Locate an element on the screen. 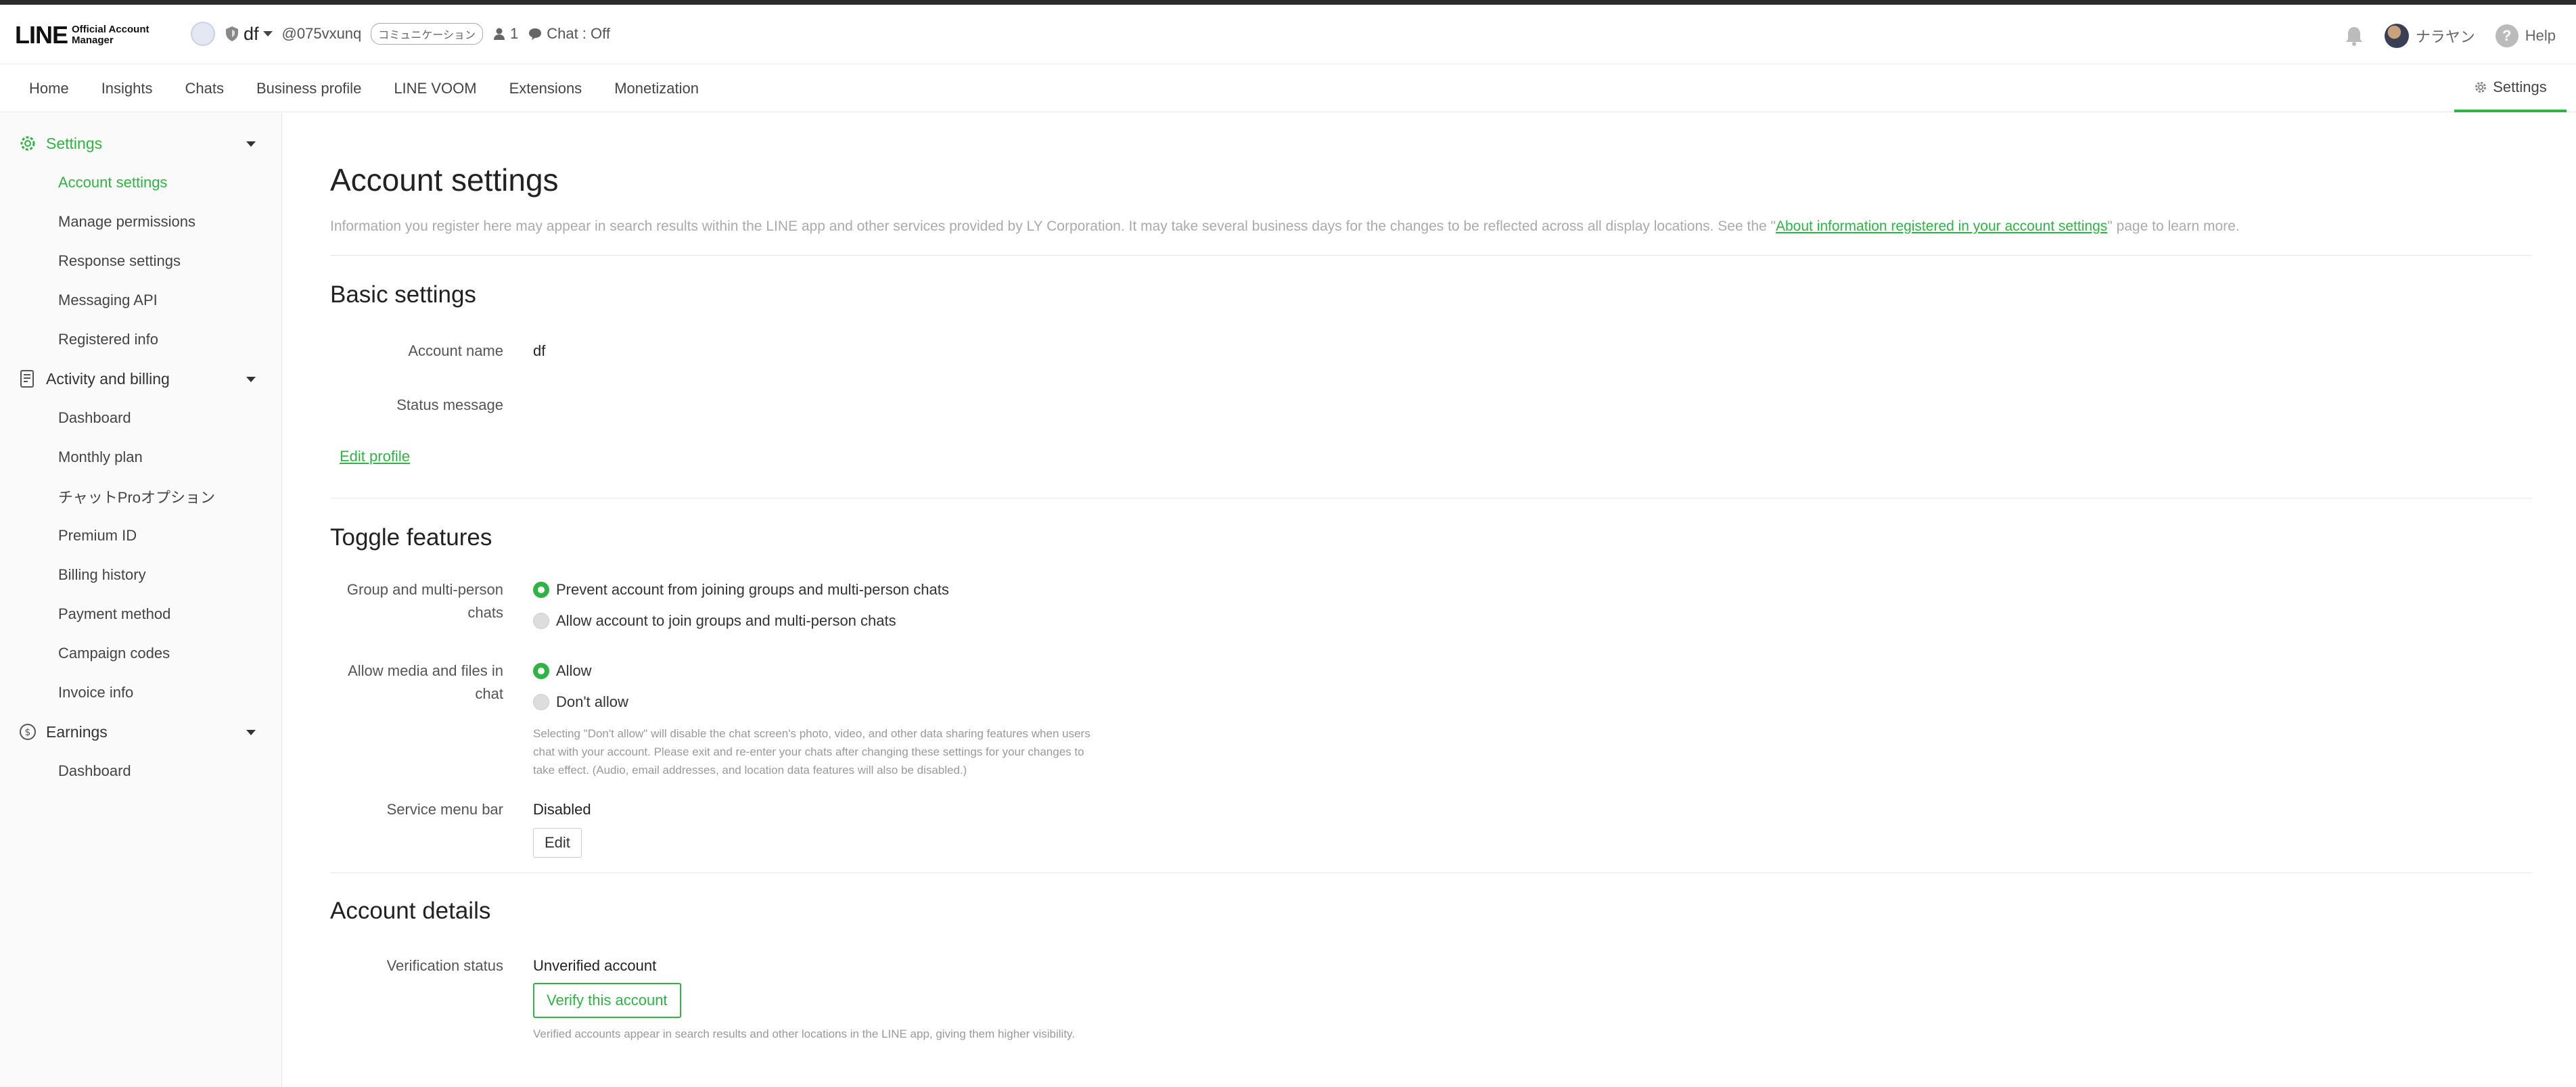 This screenshot has width=2576, height=1087. tab-settings: Settings is located at coordinates (2510, 88).